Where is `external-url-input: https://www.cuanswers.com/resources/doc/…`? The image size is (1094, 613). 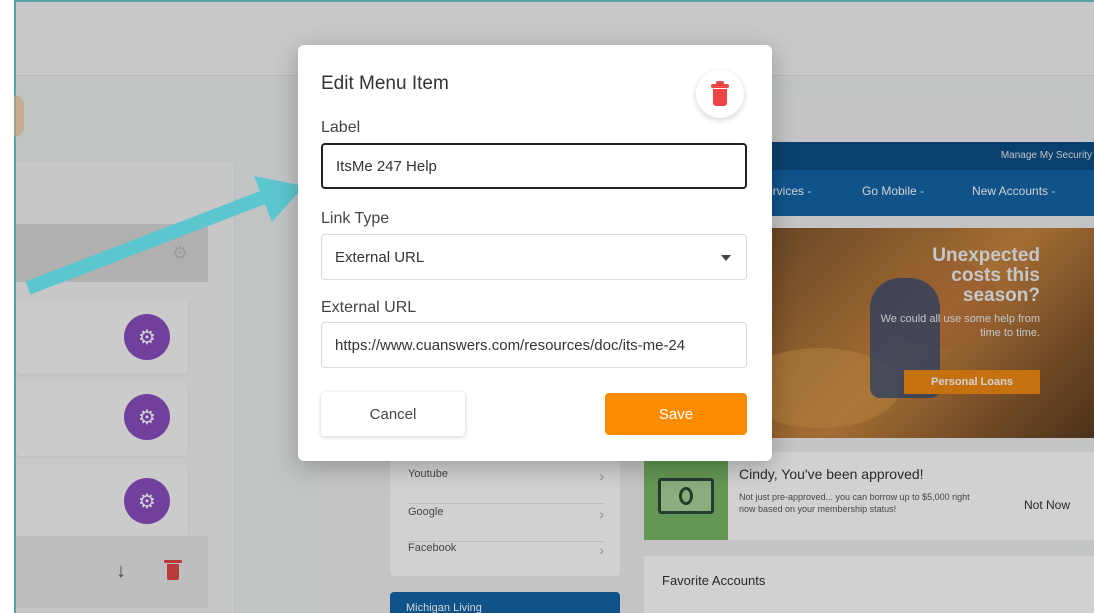
external-url-input: https://www.cuanswers.com/resources/doc/… is located at coordinates (534, 345).